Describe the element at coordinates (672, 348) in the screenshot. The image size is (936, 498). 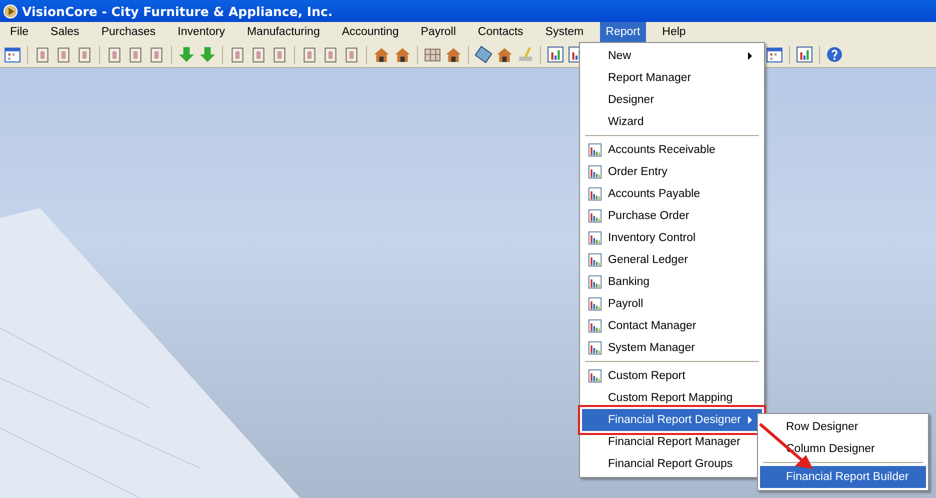
I see `menu-item: System Manager` at that location.